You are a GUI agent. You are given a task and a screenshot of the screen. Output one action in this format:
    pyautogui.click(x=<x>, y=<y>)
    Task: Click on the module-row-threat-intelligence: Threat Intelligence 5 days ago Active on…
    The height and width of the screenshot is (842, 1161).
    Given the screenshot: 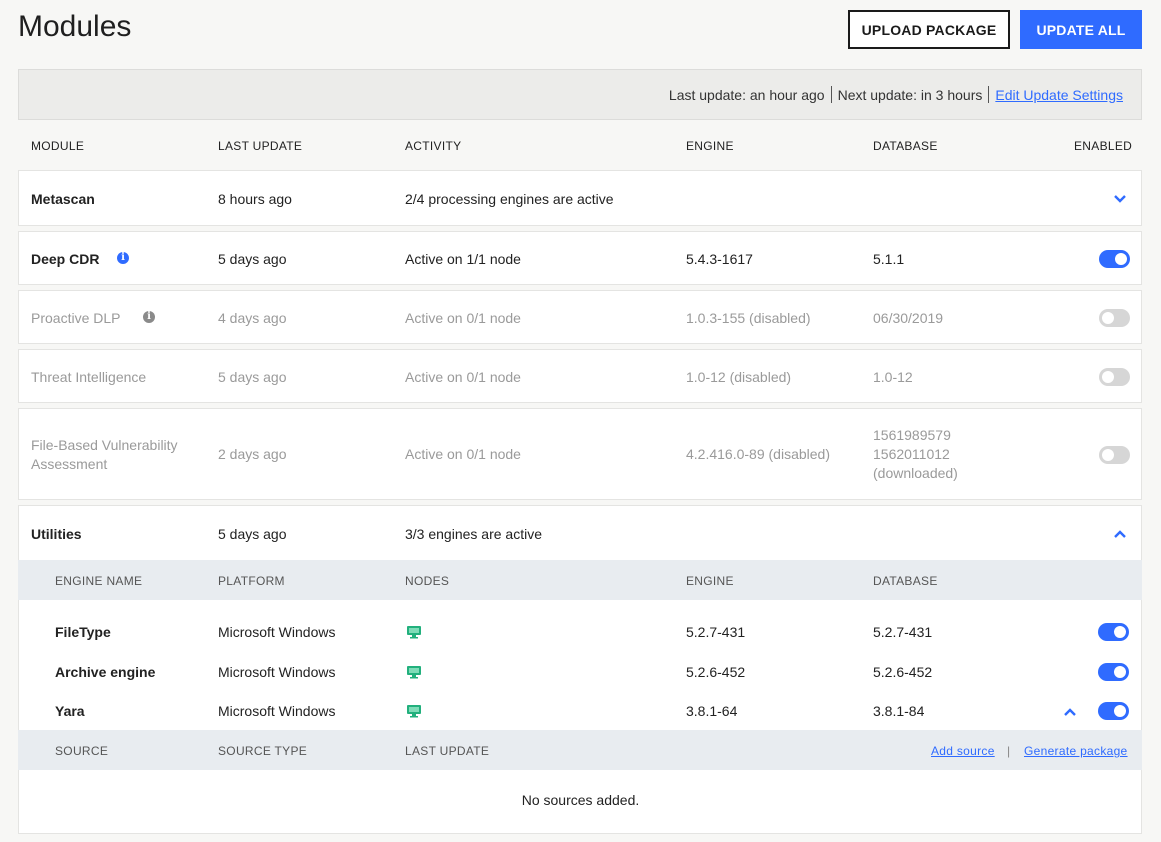 What is the action you would take?
    pyautogui.click(x=580, y=376)
    